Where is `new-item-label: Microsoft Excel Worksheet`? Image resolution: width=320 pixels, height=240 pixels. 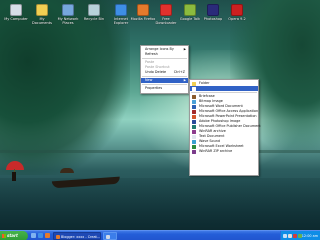 new-item-label: Microsoft Excel Worksheet is located at coordinates (221, 146).